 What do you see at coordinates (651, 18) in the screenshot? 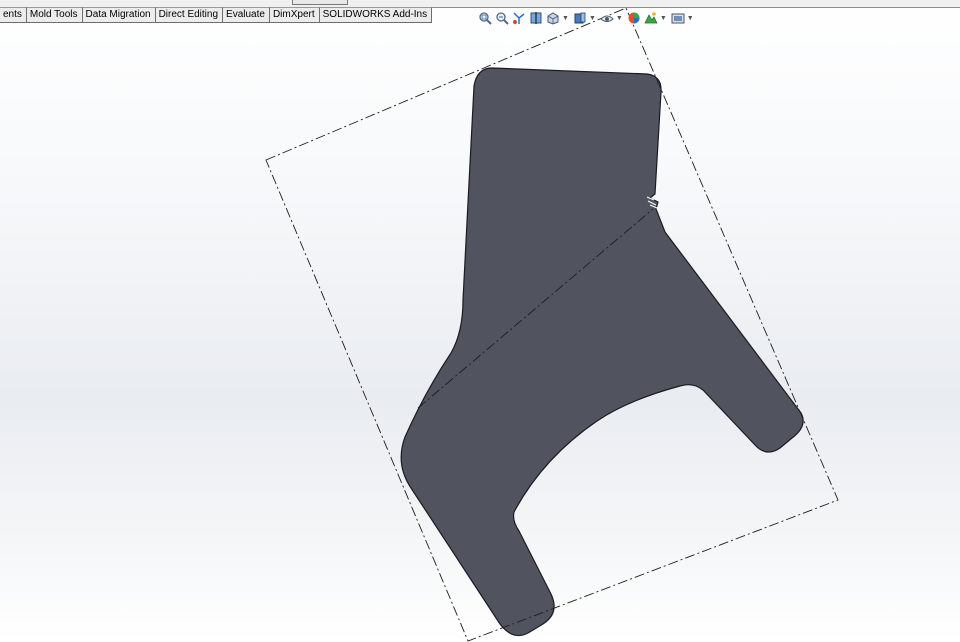
I see `apply-scene-icon` at bounding box center [651, 18].